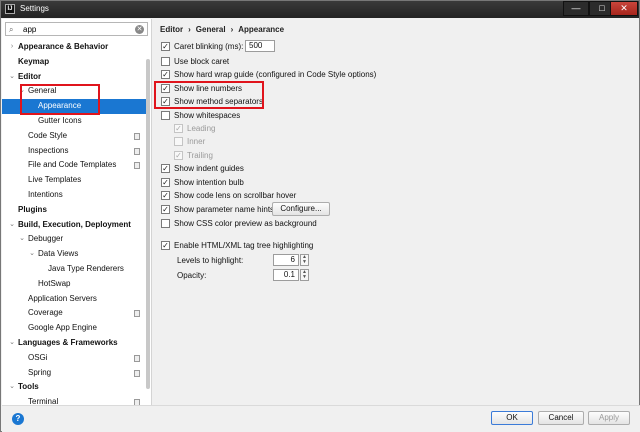  What do you see at coordinates (165, 245) in the screenshot?
I see `html-xml-highlight-checkbox: ✓` at bounding box center [165, 245].